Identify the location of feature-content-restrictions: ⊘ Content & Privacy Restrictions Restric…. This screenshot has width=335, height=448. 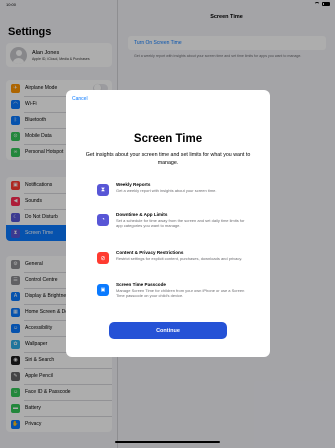
(172, 257).